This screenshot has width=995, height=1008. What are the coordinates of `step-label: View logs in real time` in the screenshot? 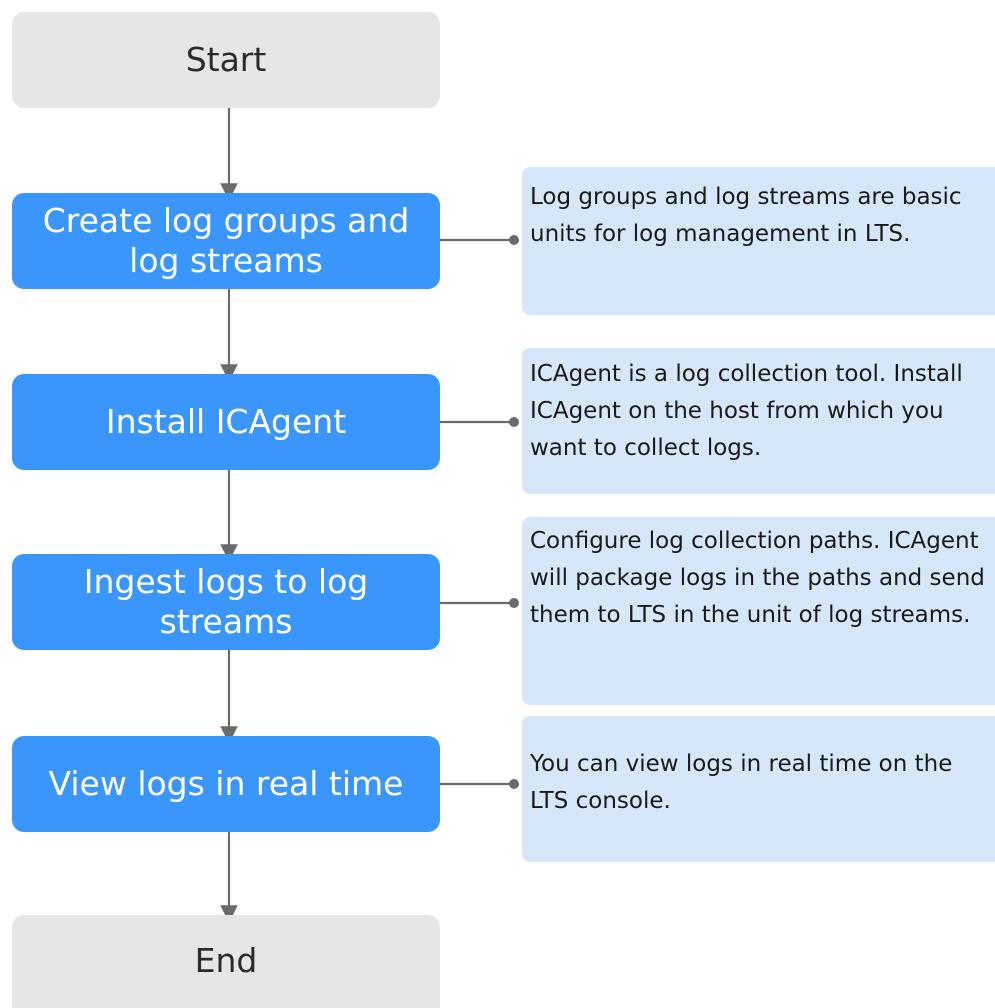 It's located at (226, 783).